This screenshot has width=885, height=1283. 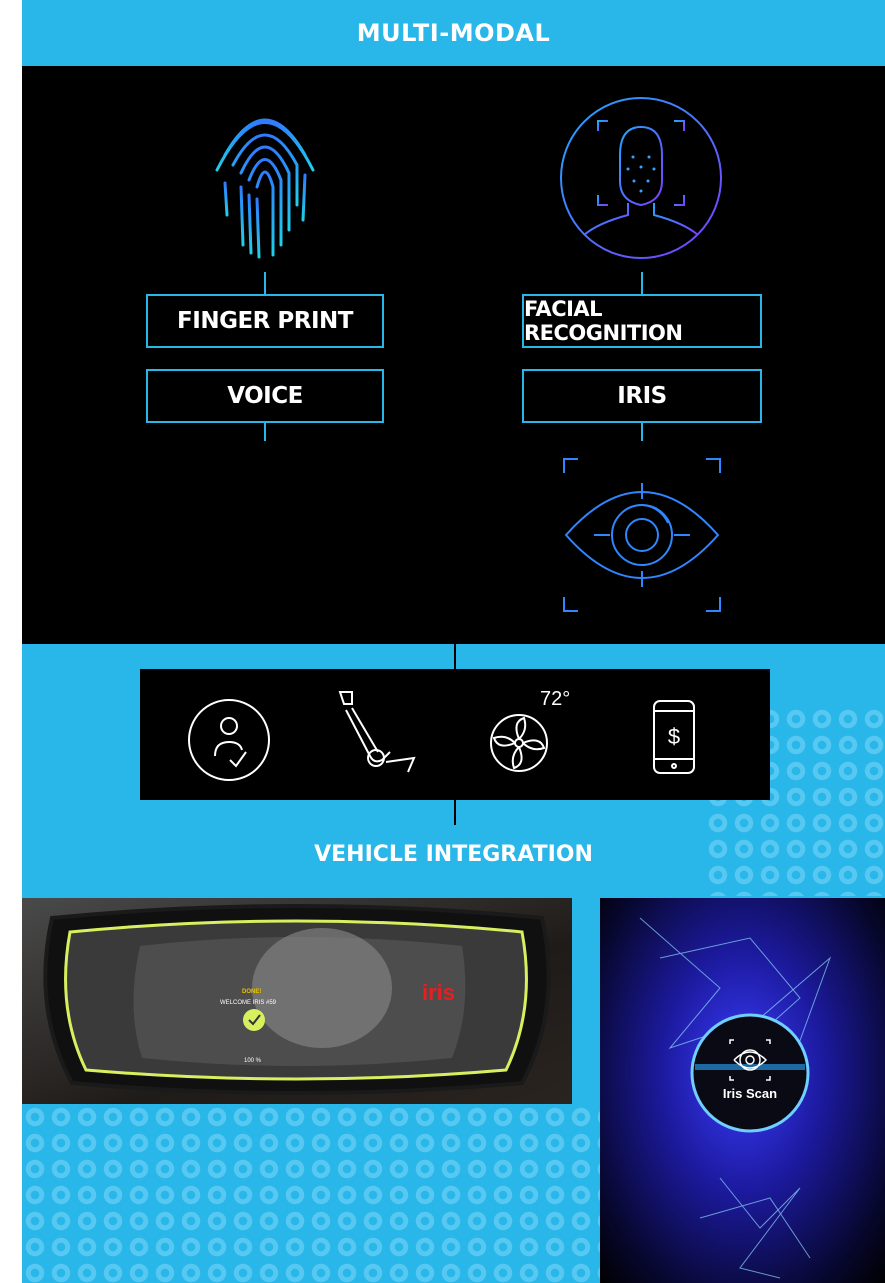 I want to click on mirror-status: DONE!, so click(x=252, y=992).